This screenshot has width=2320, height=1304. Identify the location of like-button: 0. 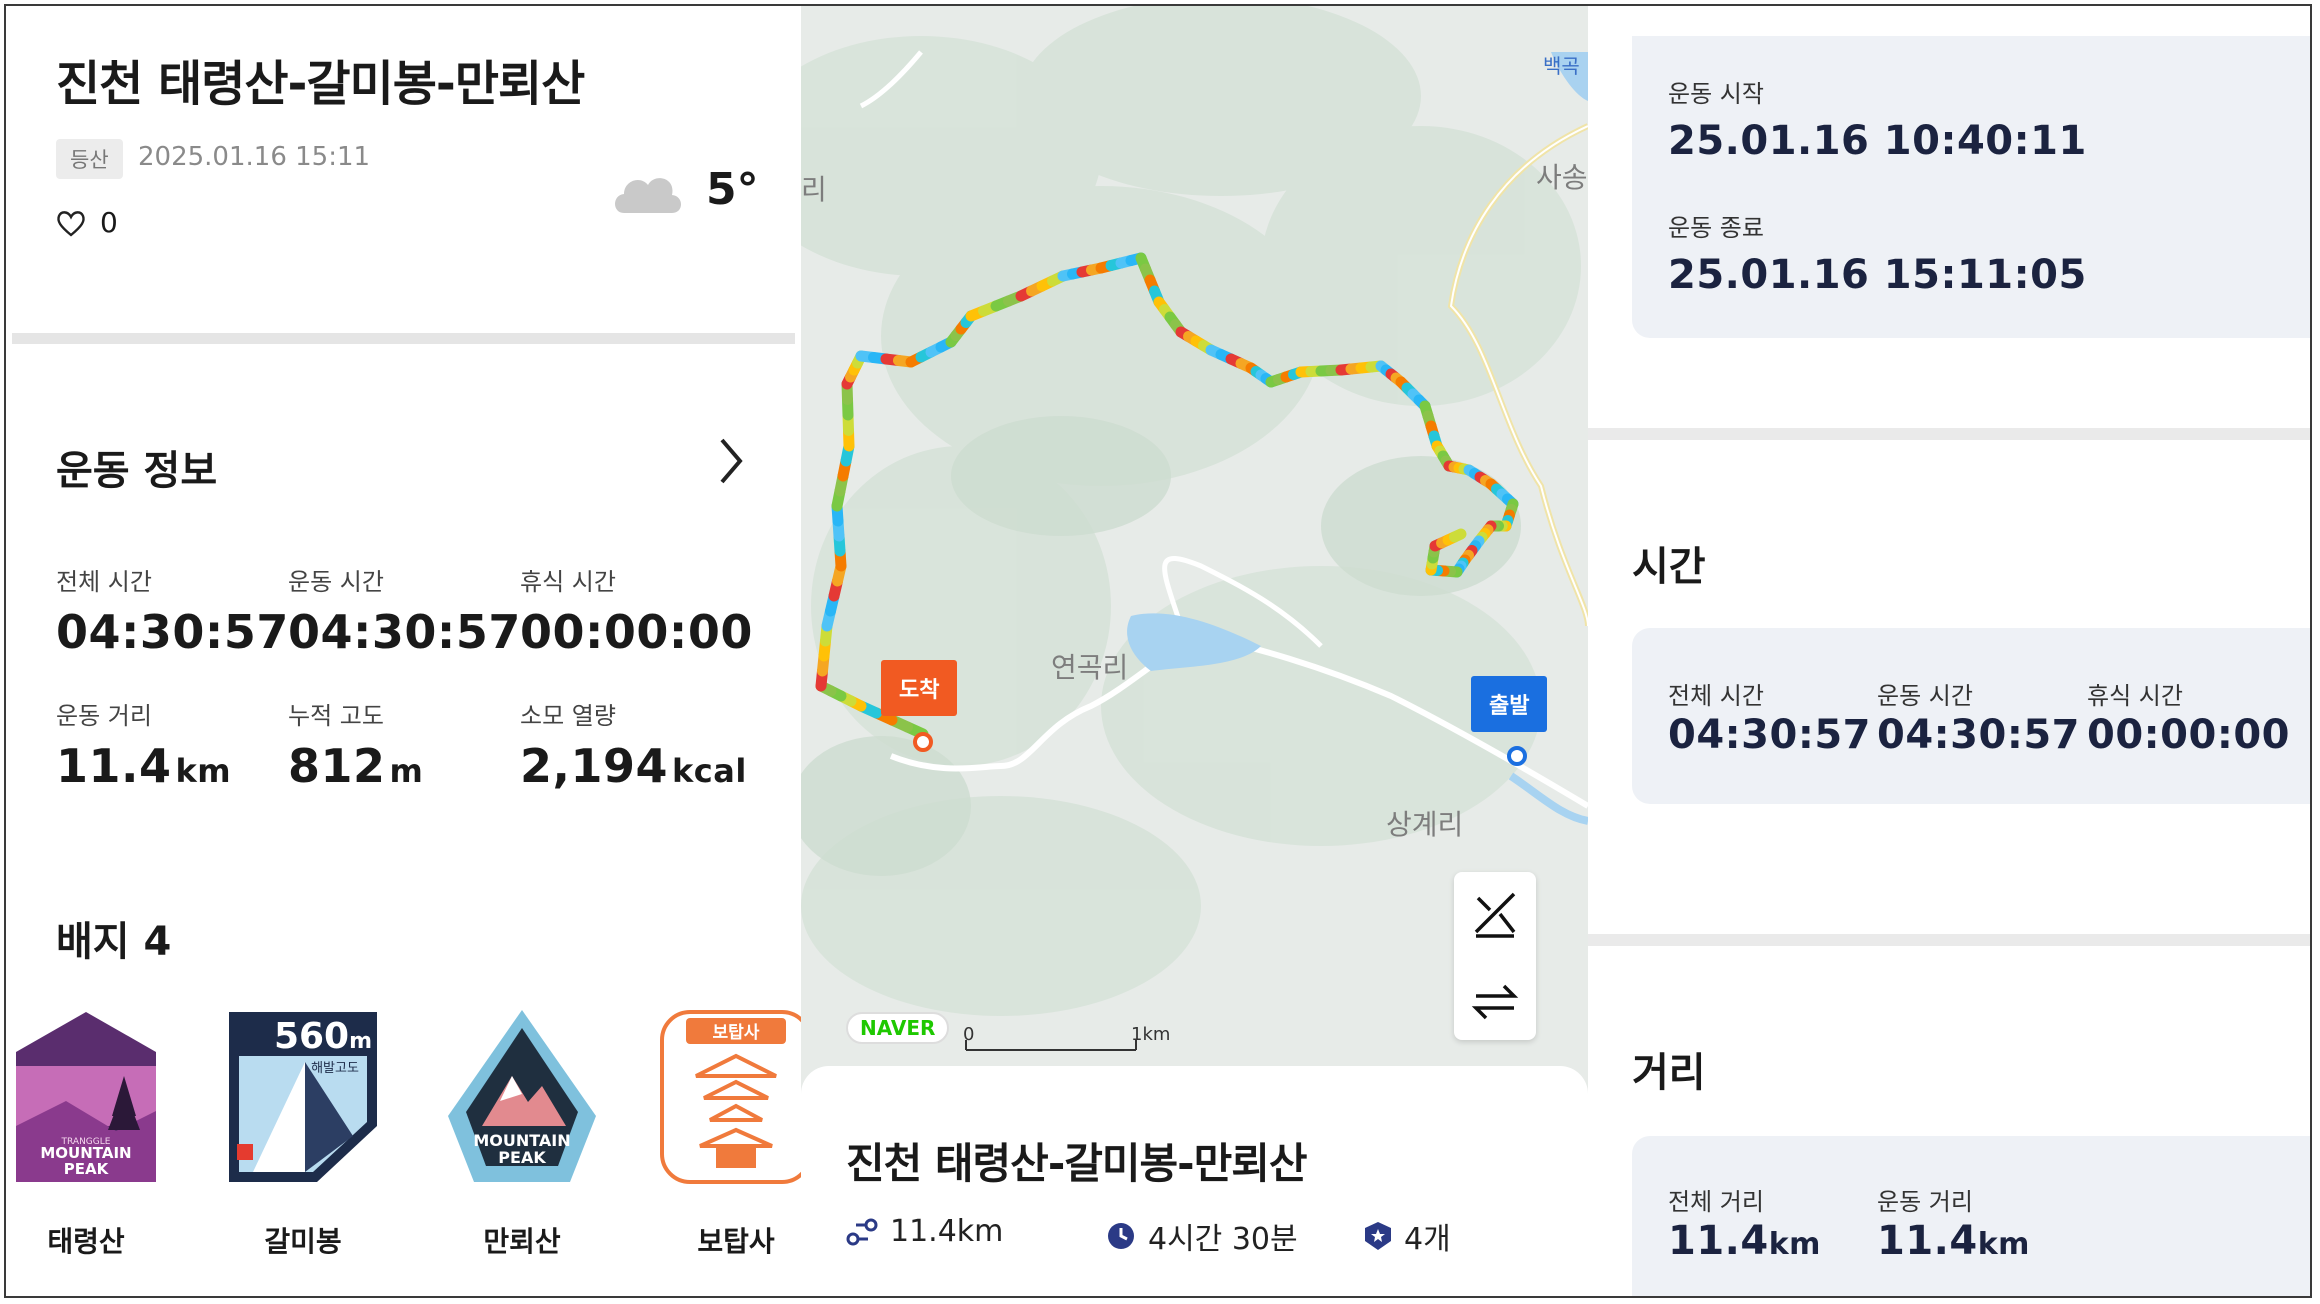
(87, 222).